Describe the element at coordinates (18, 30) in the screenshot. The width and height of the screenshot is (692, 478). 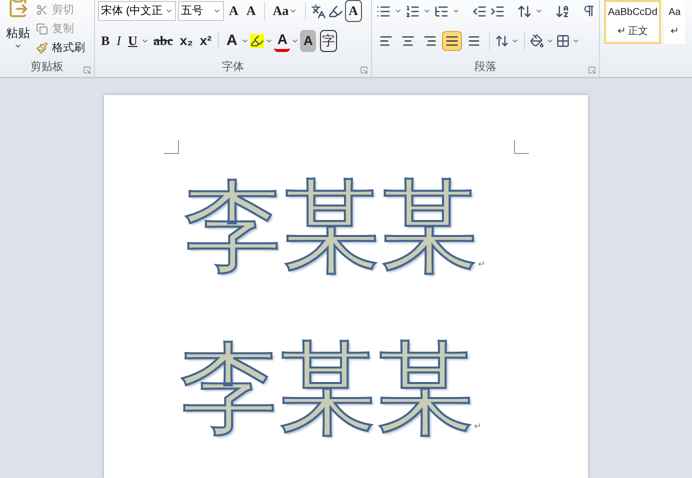
I see `paste-button: 粘贴` at that location.